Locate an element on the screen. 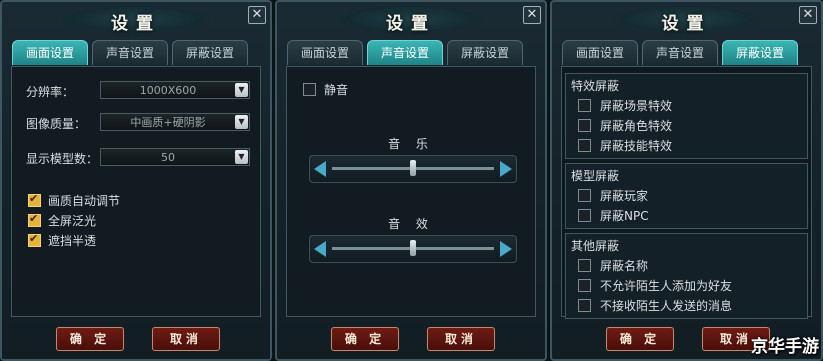  group-title: 其他屏蔽 is located at coordinates (595, 246).